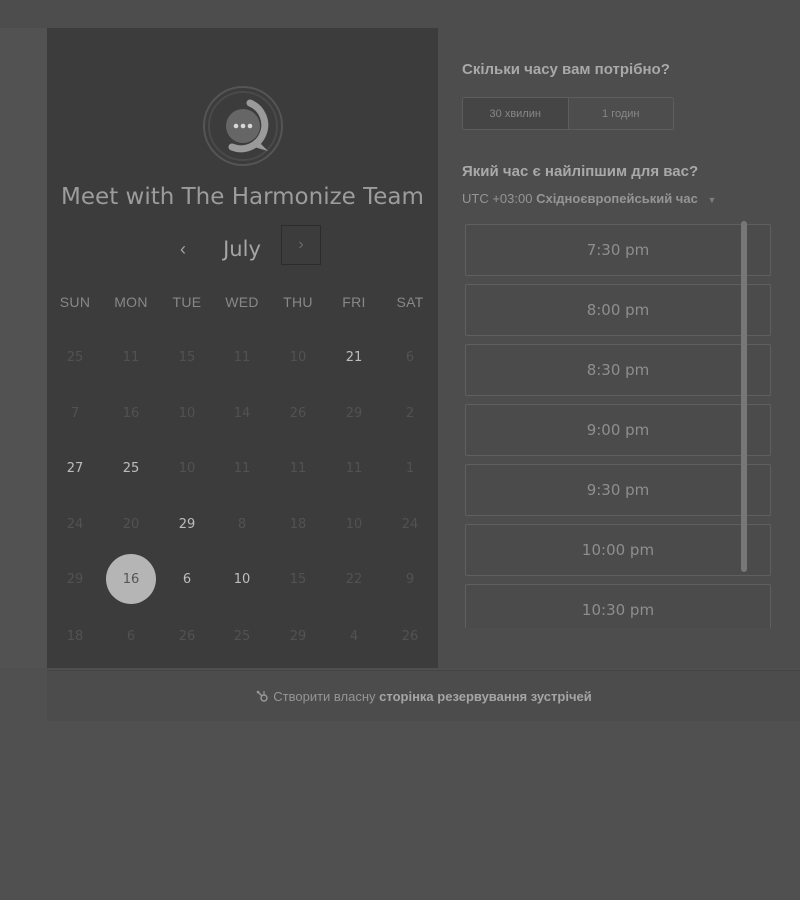 This screenshot has height=900, width=800. Describe the element at coordinates (485, 696) in the screenshot. I see `footer-link: сторінка резервування зустрічей` at that location.